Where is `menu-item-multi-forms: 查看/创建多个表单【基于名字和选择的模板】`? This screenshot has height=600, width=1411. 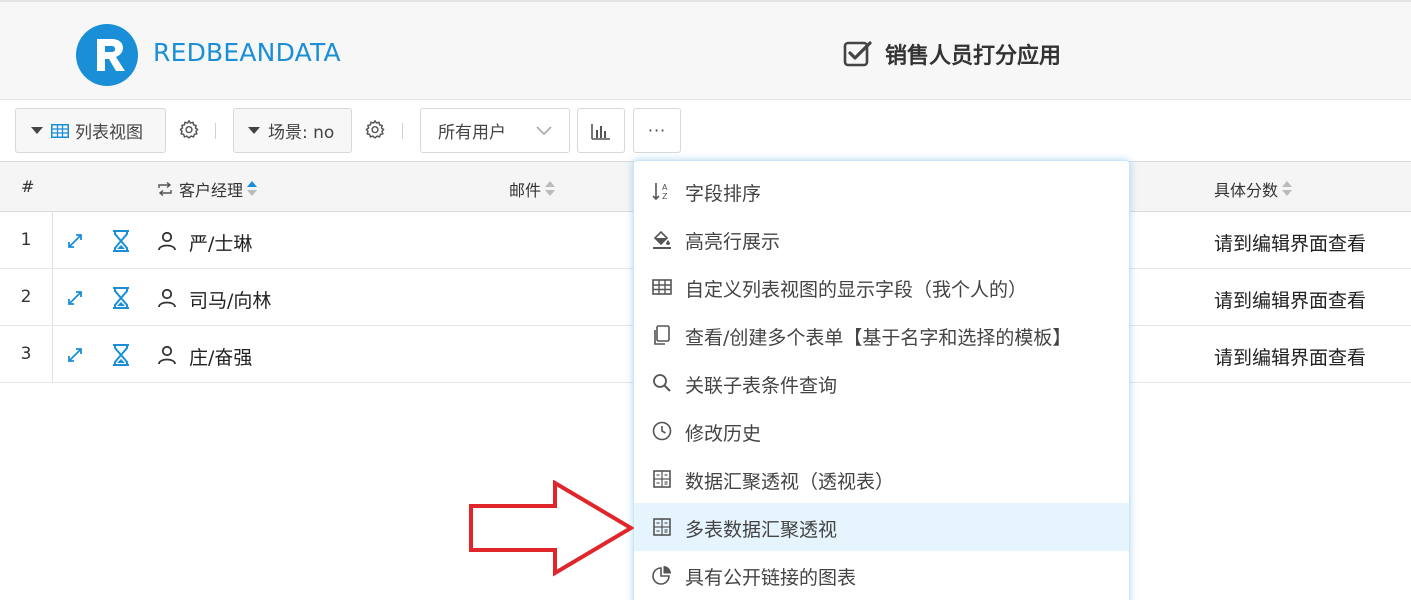
menu-item-multi-forms: 查看/创建多个表单【基于名字和选择的模板】 is located at coordinates (881, 335).